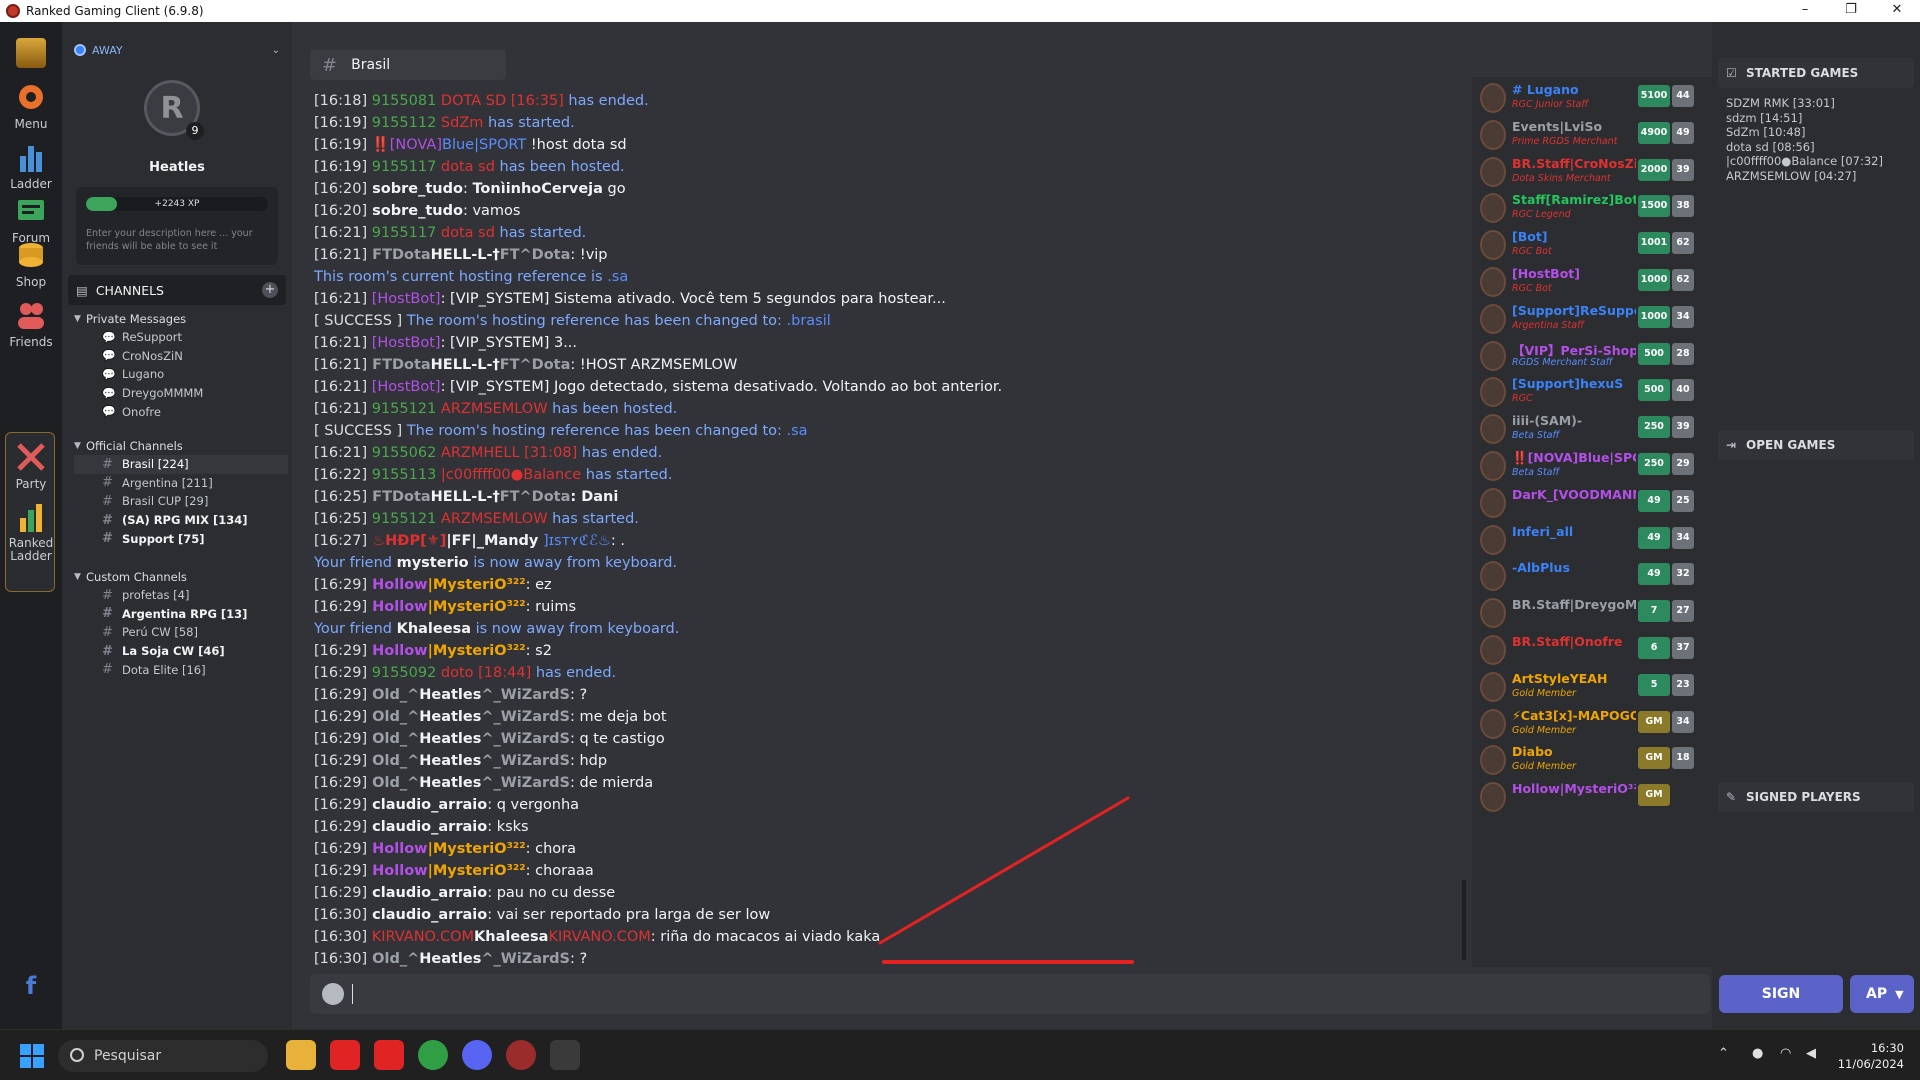 Image resolution: width=1920 pixels, height=1080 pixels. What do you see at coordinates (1816, 73) in the screenshot?
I see `started-games-header: ☑ STARTED GAMES` at bounding box center [1816, 73].